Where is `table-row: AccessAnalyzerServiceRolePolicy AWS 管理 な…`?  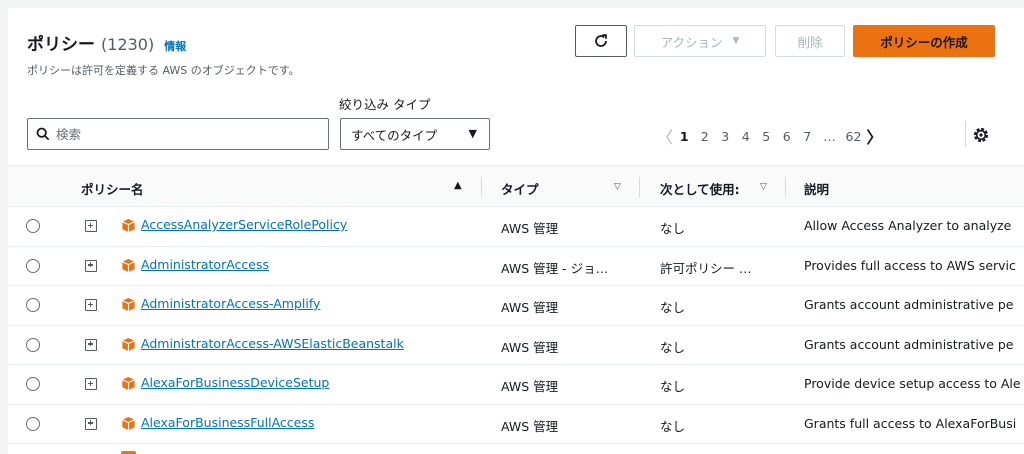
table-row: AccessAnalyzerServiceRolePolicy AWS 管理 な… is located at coordinates (516, 227).